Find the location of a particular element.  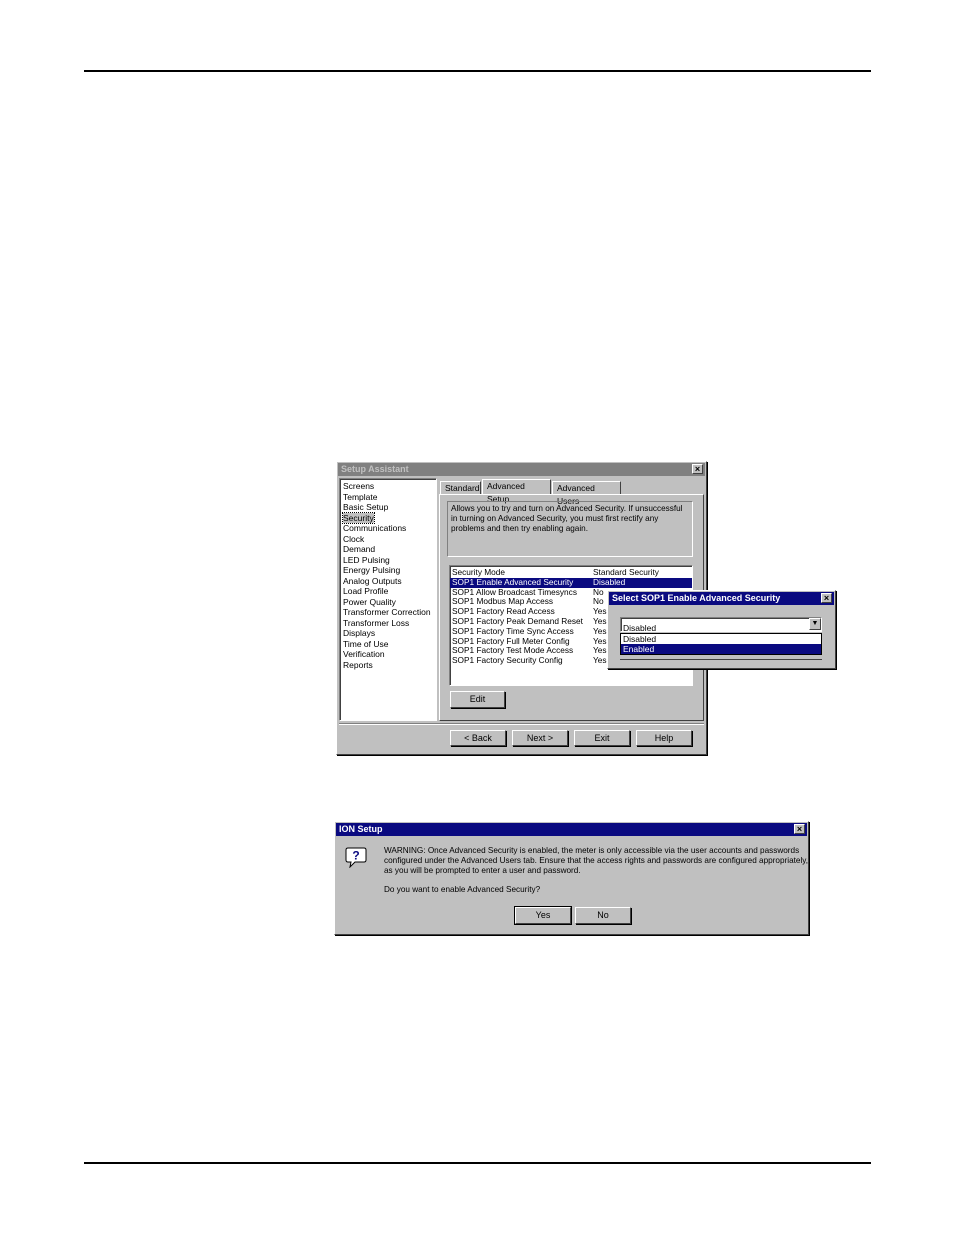

sidebar-item-label: Displays is located at coordinates (359, 633).